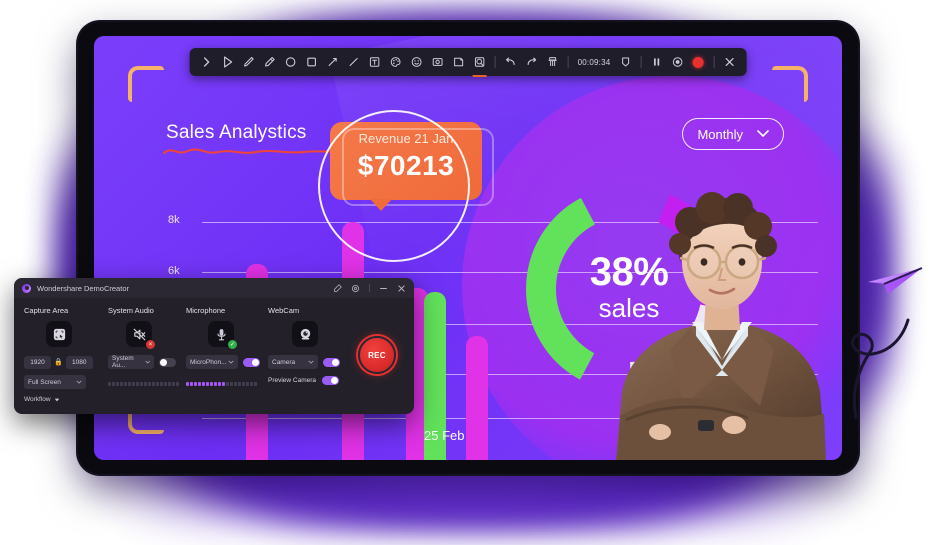  What do you see at coordinates (459, 62) in the screenshot?
I see `sticker-tool-icon` at bounding box center [459, 62].